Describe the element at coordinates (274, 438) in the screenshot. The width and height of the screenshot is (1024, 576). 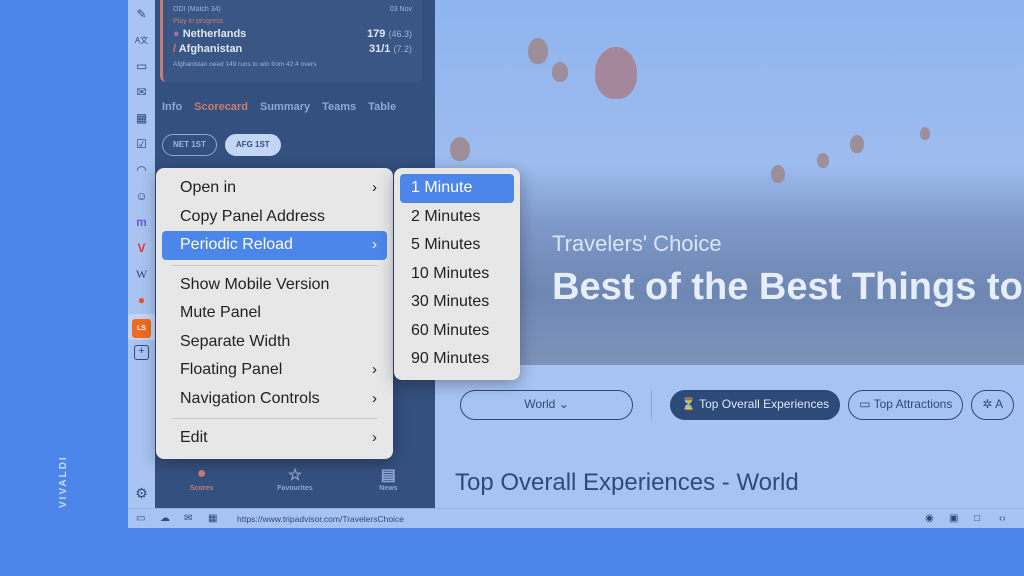
I see `menu-item-edit: Edit ›` at that location.